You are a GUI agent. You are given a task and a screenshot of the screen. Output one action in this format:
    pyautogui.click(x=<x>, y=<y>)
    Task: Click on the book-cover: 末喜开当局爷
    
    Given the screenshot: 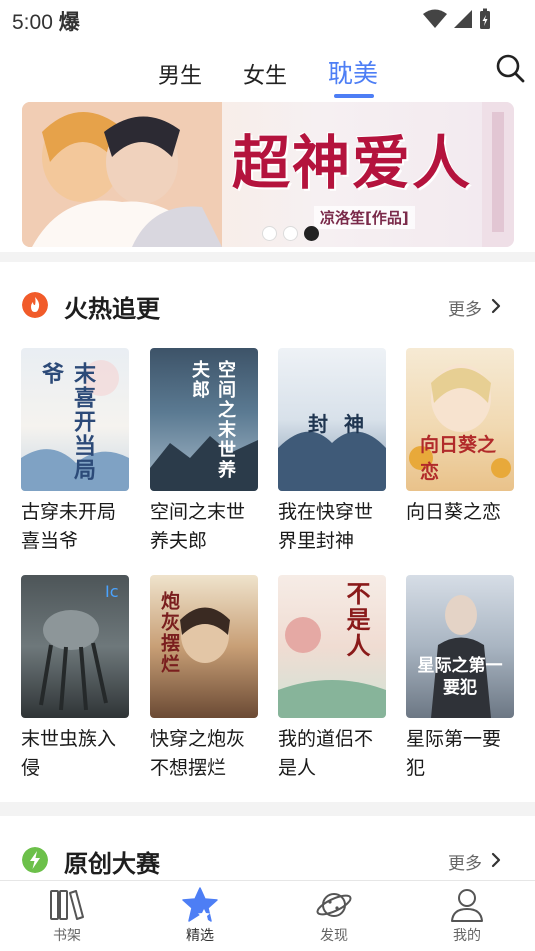 What is the action you would take?
    pyautogui.click(x=75, y=419)
    